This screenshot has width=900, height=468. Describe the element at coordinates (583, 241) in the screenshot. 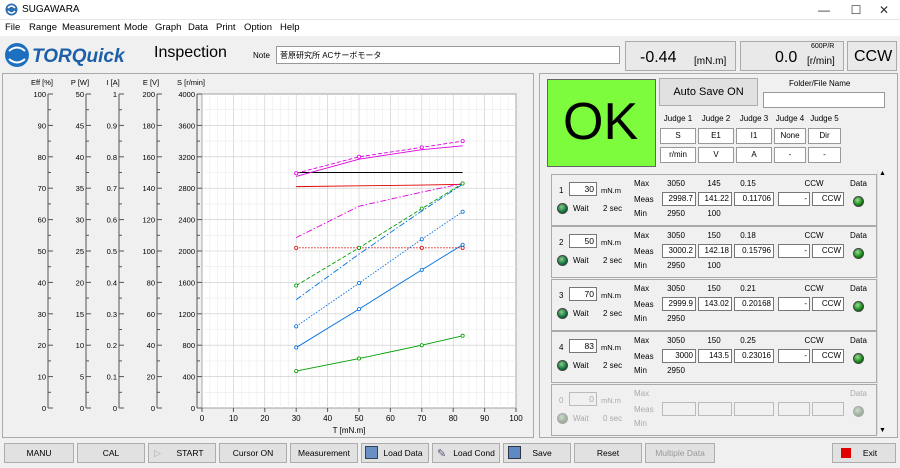

I see `torque-input: 50` at that location.